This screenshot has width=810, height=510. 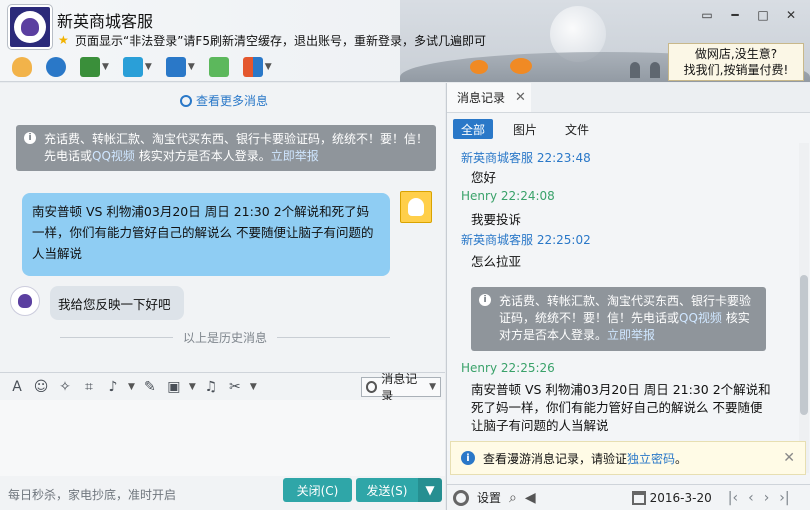 I want to click on date-picker: 2016-3-20, so click(x=671, y=497).